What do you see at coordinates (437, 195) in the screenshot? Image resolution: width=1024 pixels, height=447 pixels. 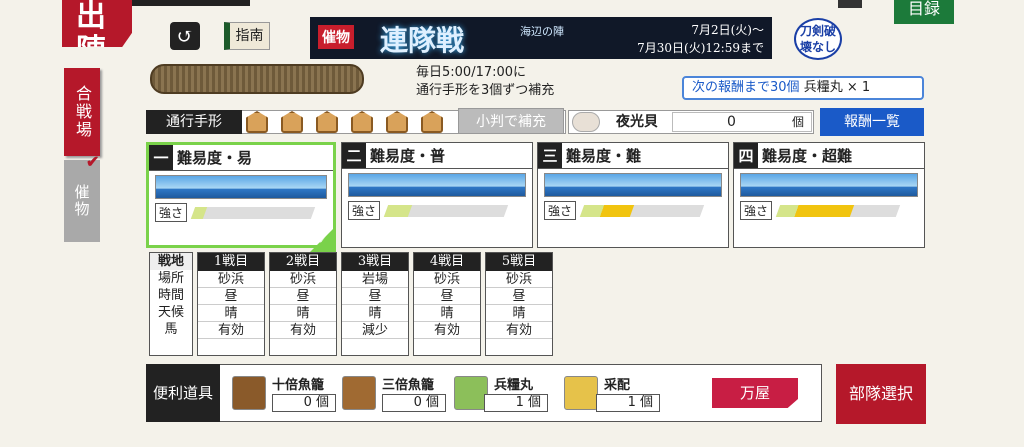 I see `difficulty-normal-card: 二難易度・普 強さ` at bounding box center [437, 195].